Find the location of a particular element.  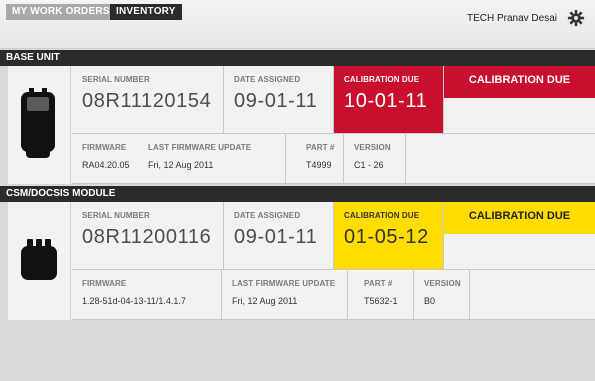

version-cell: VERSION B0 is located at coordinates (442, 295).